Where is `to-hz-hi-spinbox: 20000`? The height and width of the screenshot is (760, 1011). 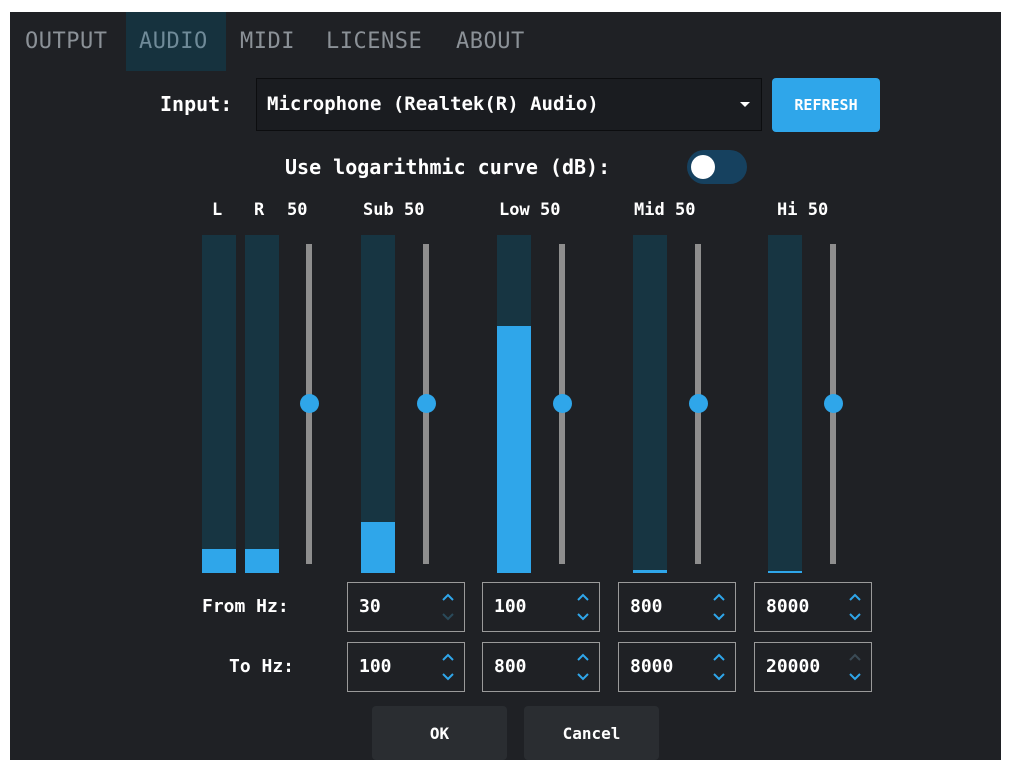 to-hz-hi-spinbox: 20000 is located at coordinates (813, 667).